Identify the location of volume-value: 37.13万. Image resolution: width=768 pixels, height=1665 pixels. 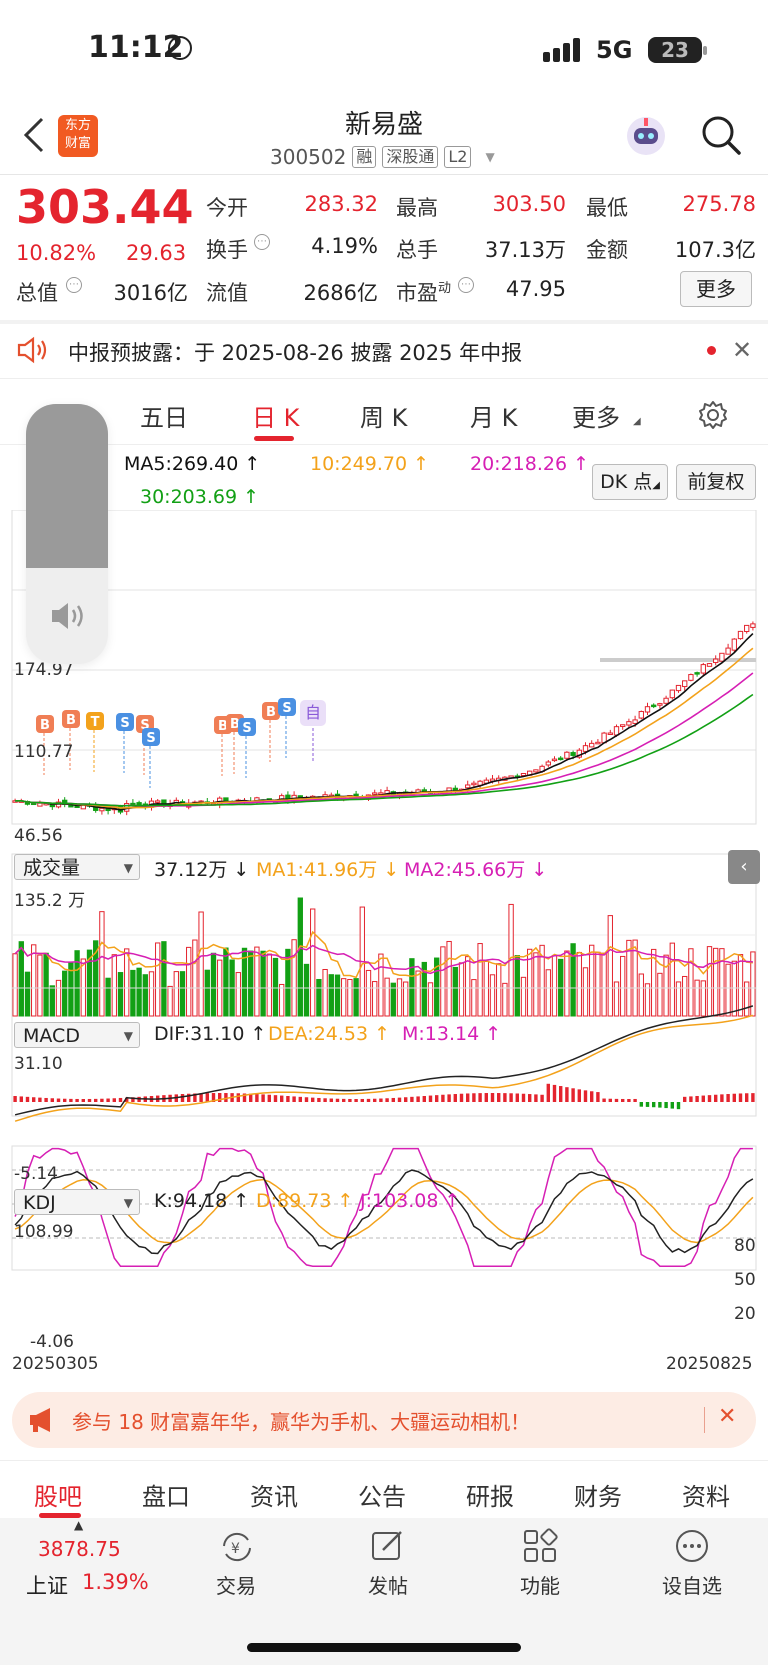
(525, 250).